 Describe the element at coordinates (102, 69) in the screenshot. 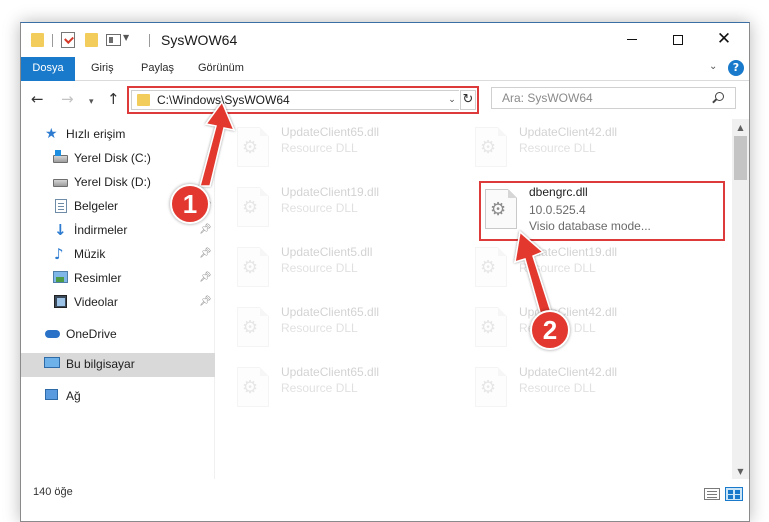

I see `tab-home: Giriş` at that location.